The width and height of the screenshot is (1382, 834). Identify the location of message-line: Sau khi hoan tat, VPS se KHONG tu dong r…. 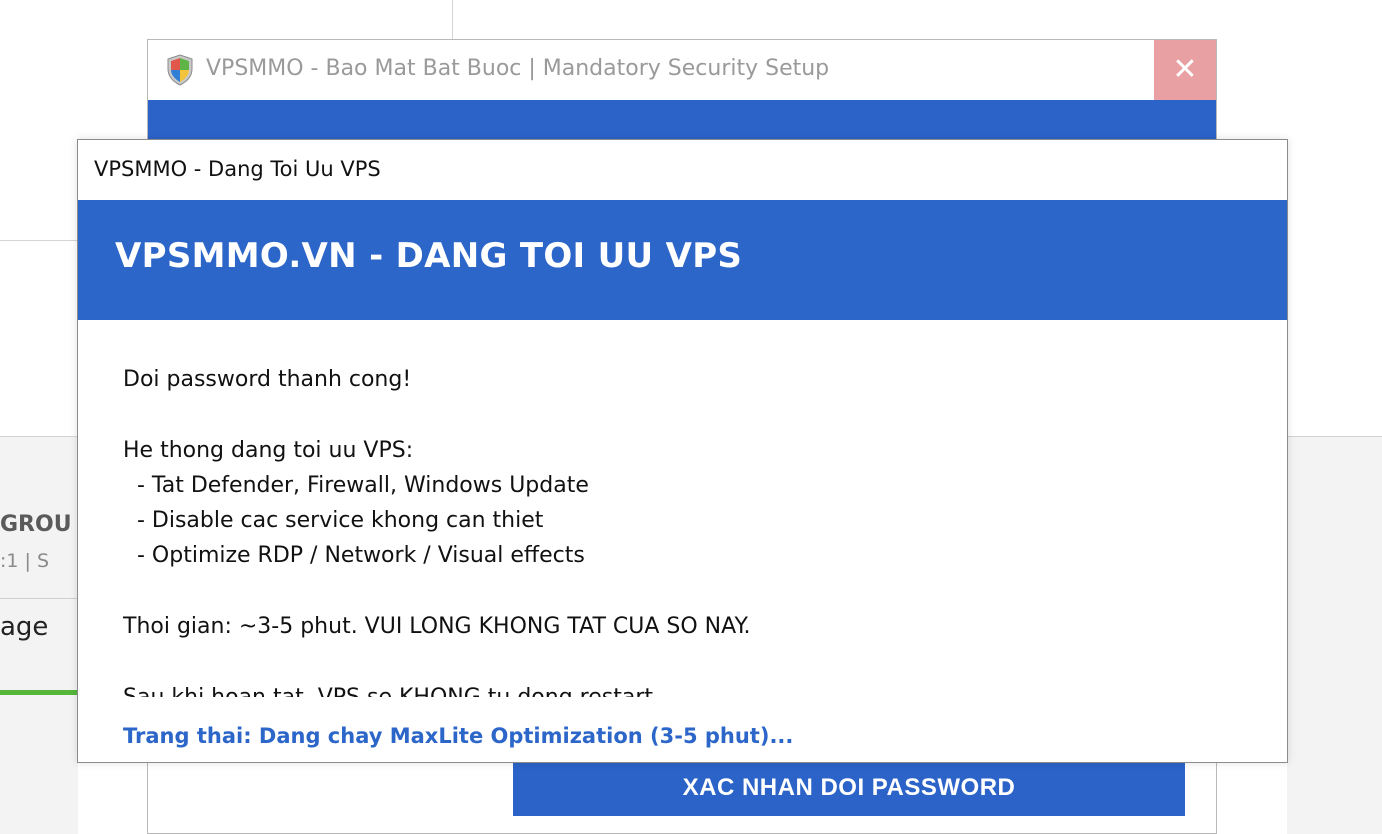
(683, 688).